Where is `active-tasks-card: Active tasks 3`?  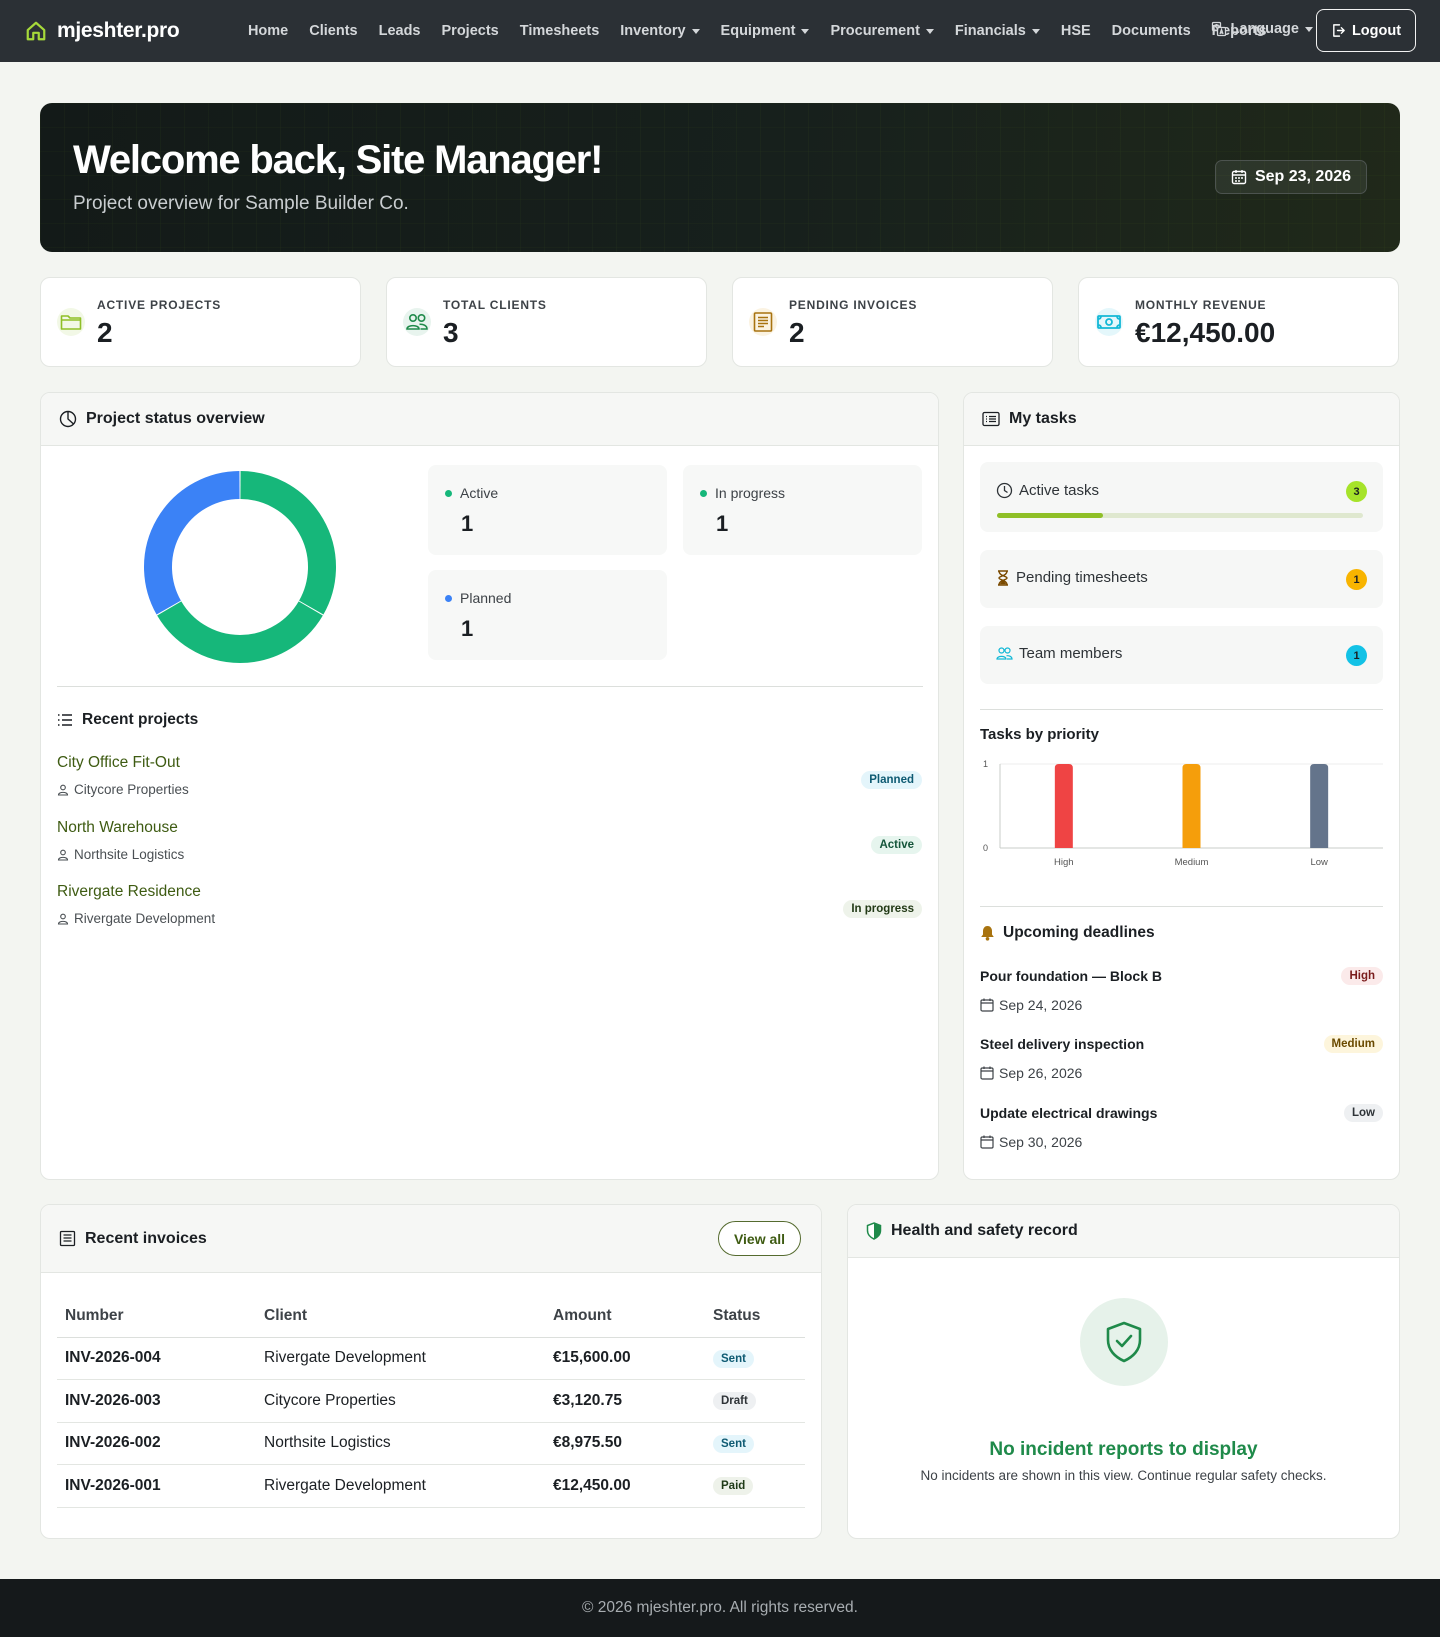 active-tasks-card: Active tasks 3 is located at coordinates (1181, 497).